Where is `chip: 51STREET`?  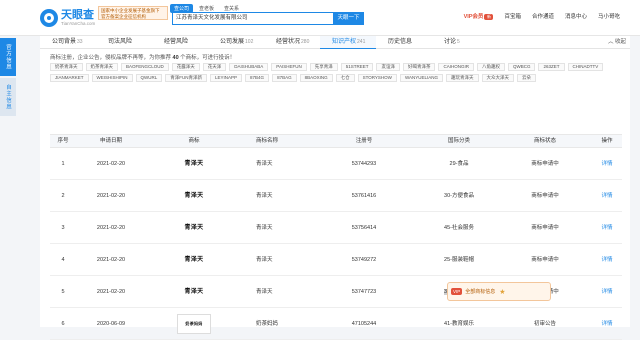 chip: 51STREET is located at coordinates (357, 67).